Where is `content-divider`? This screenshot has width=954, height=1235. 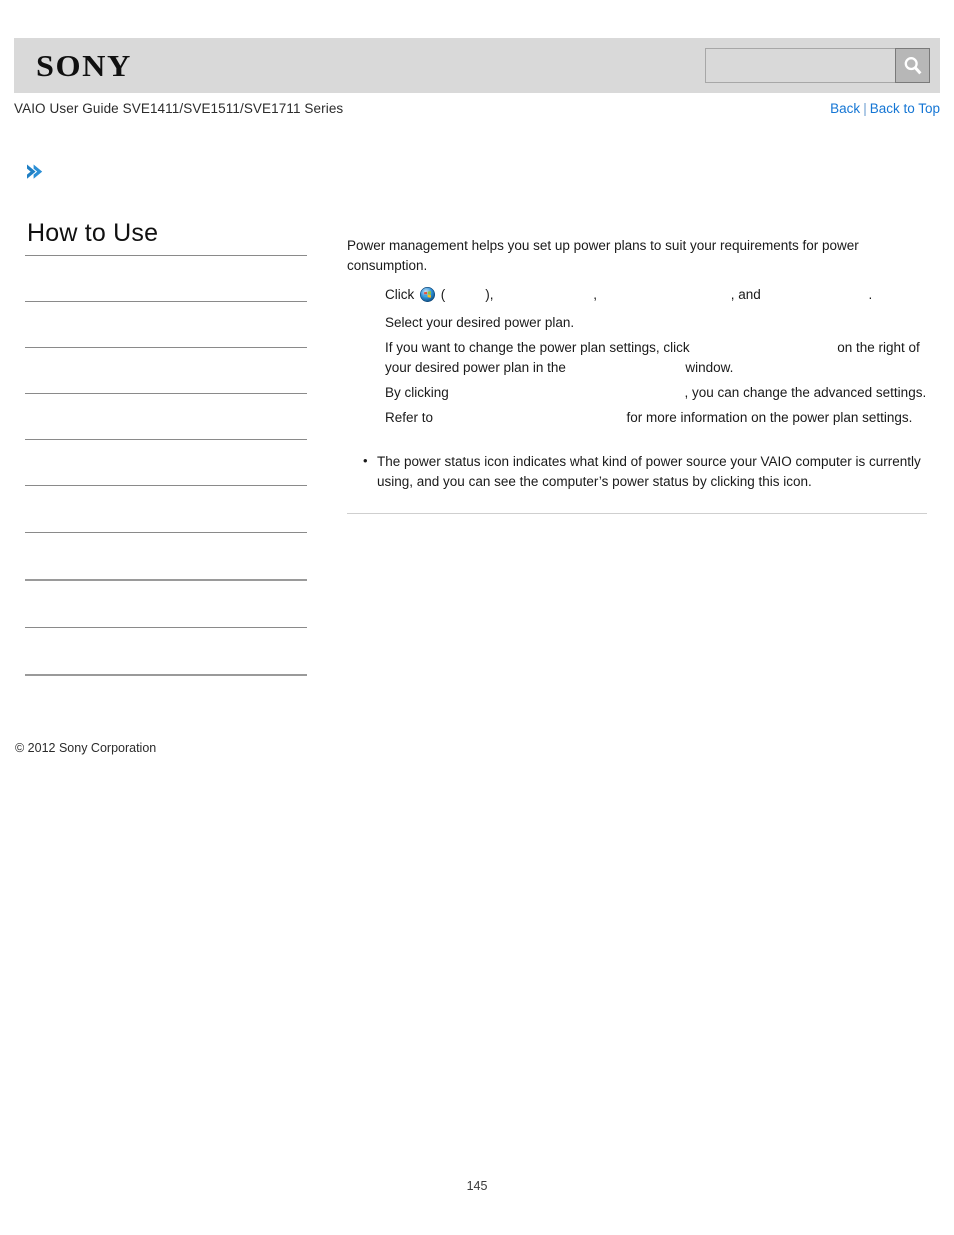
content-divider is located at coordinates (637, 513).